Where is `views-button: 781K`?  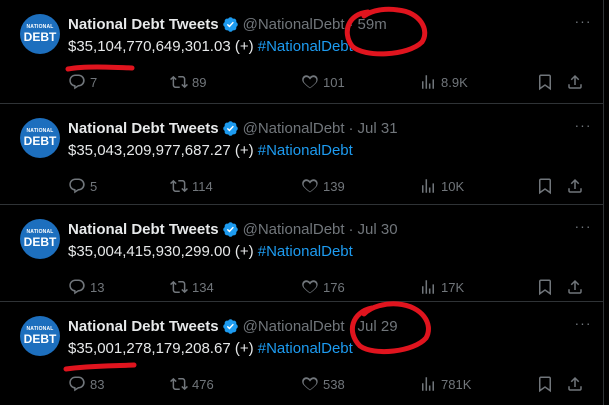 views-button: 781K is located at coordinates (445, 384).